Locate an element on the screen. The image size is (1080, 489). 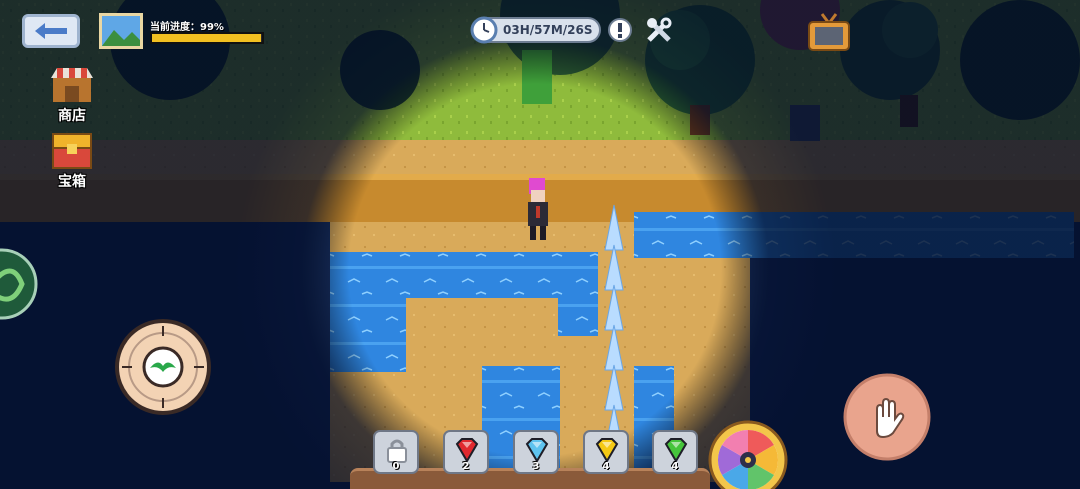
inventory-slot-green-gem: 4 is located at coordinates (675, 452).